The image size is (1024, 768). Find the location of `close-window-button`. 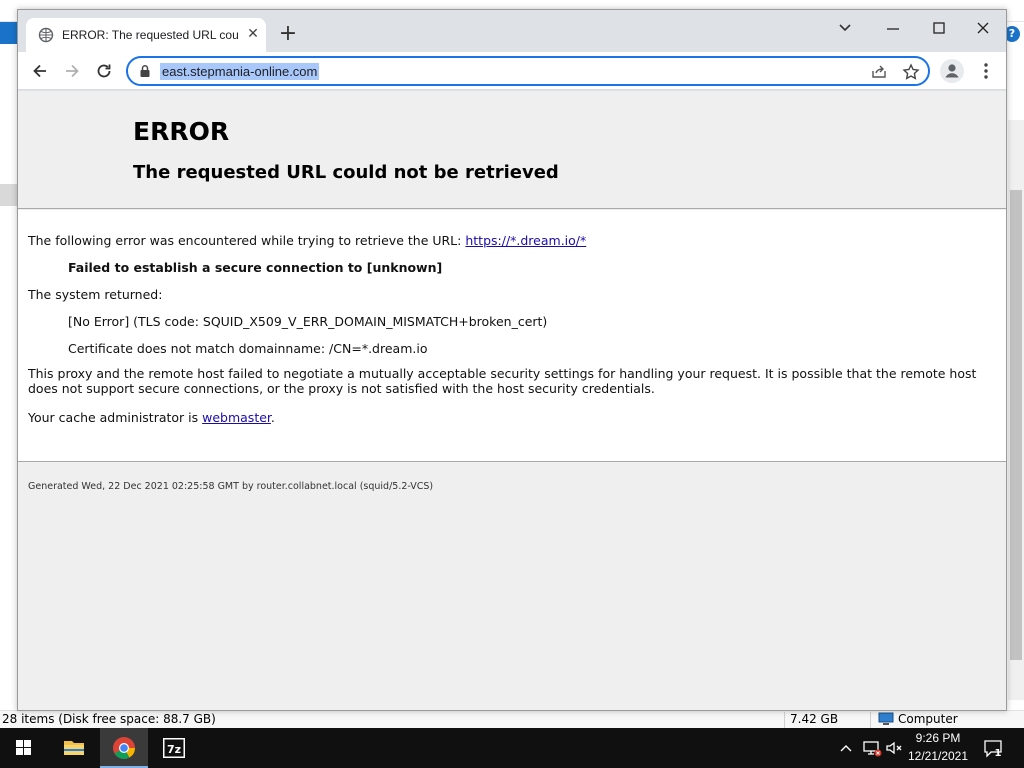

close-window-button is located at coordinates (983, 28).